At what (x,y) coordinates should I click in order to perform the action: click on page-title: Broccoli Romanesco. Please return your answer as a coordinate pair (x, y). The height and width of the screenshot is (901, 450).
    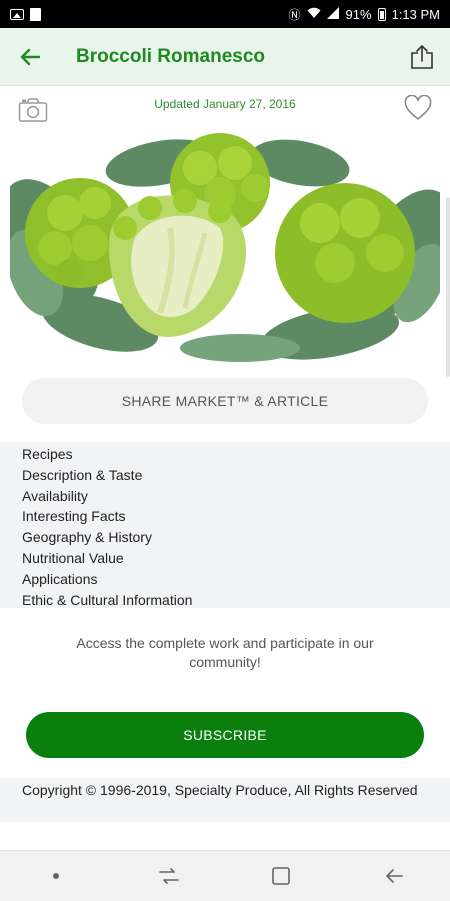
    Looking at the image, I should click on (170, 56).